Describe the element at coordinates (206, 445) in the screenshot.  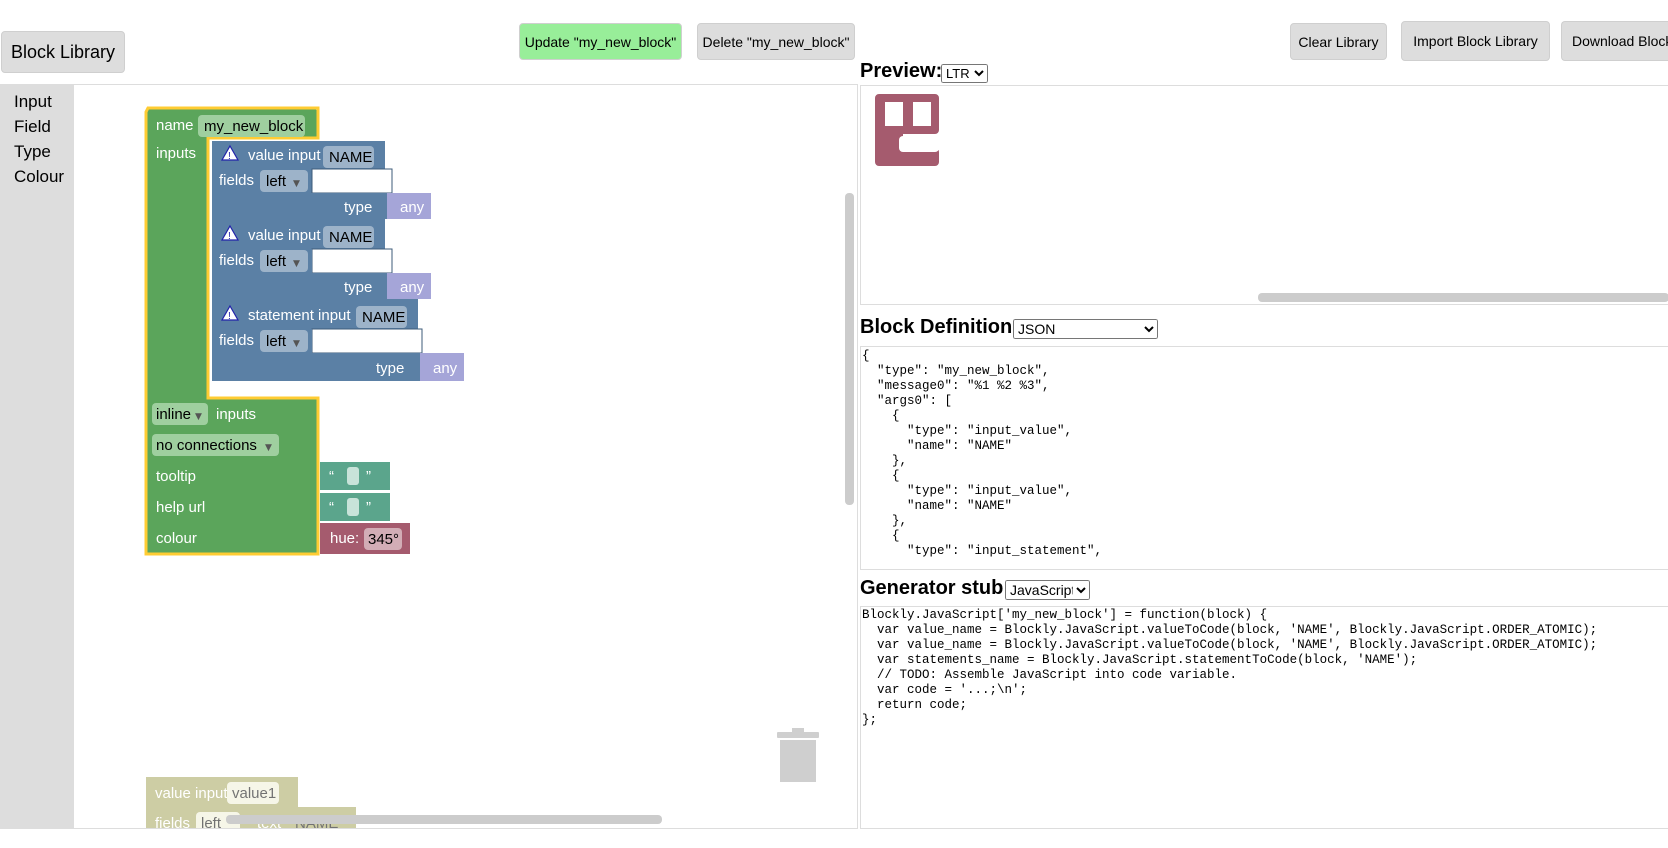
I see `connections-dropdown: no connections` at that location.